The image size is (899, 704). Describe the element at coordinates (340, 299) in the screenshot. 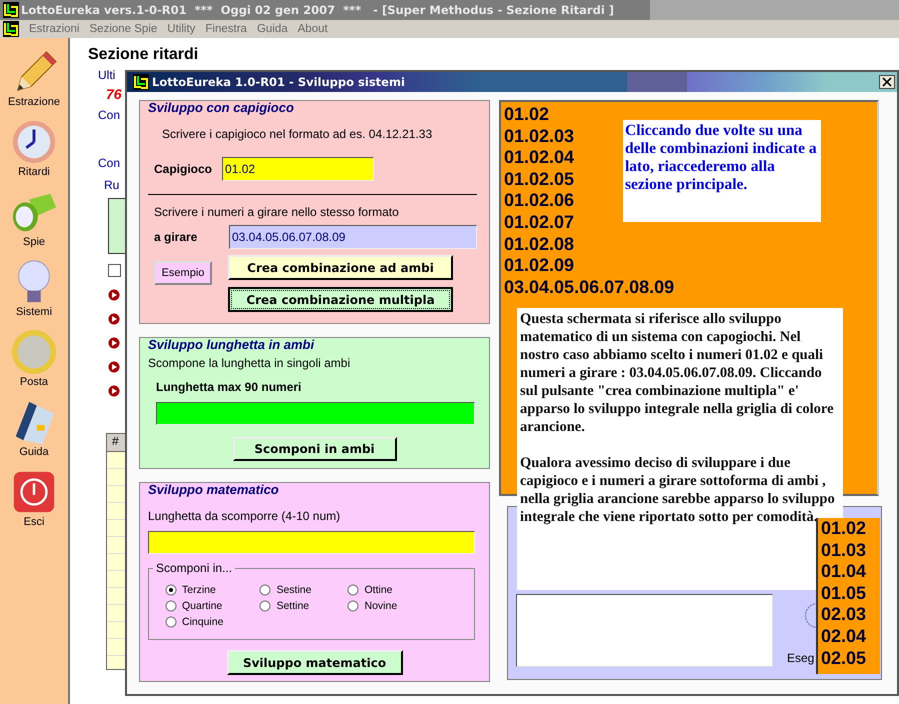

I see `create-button: Crea combinazione multipla` at that location.